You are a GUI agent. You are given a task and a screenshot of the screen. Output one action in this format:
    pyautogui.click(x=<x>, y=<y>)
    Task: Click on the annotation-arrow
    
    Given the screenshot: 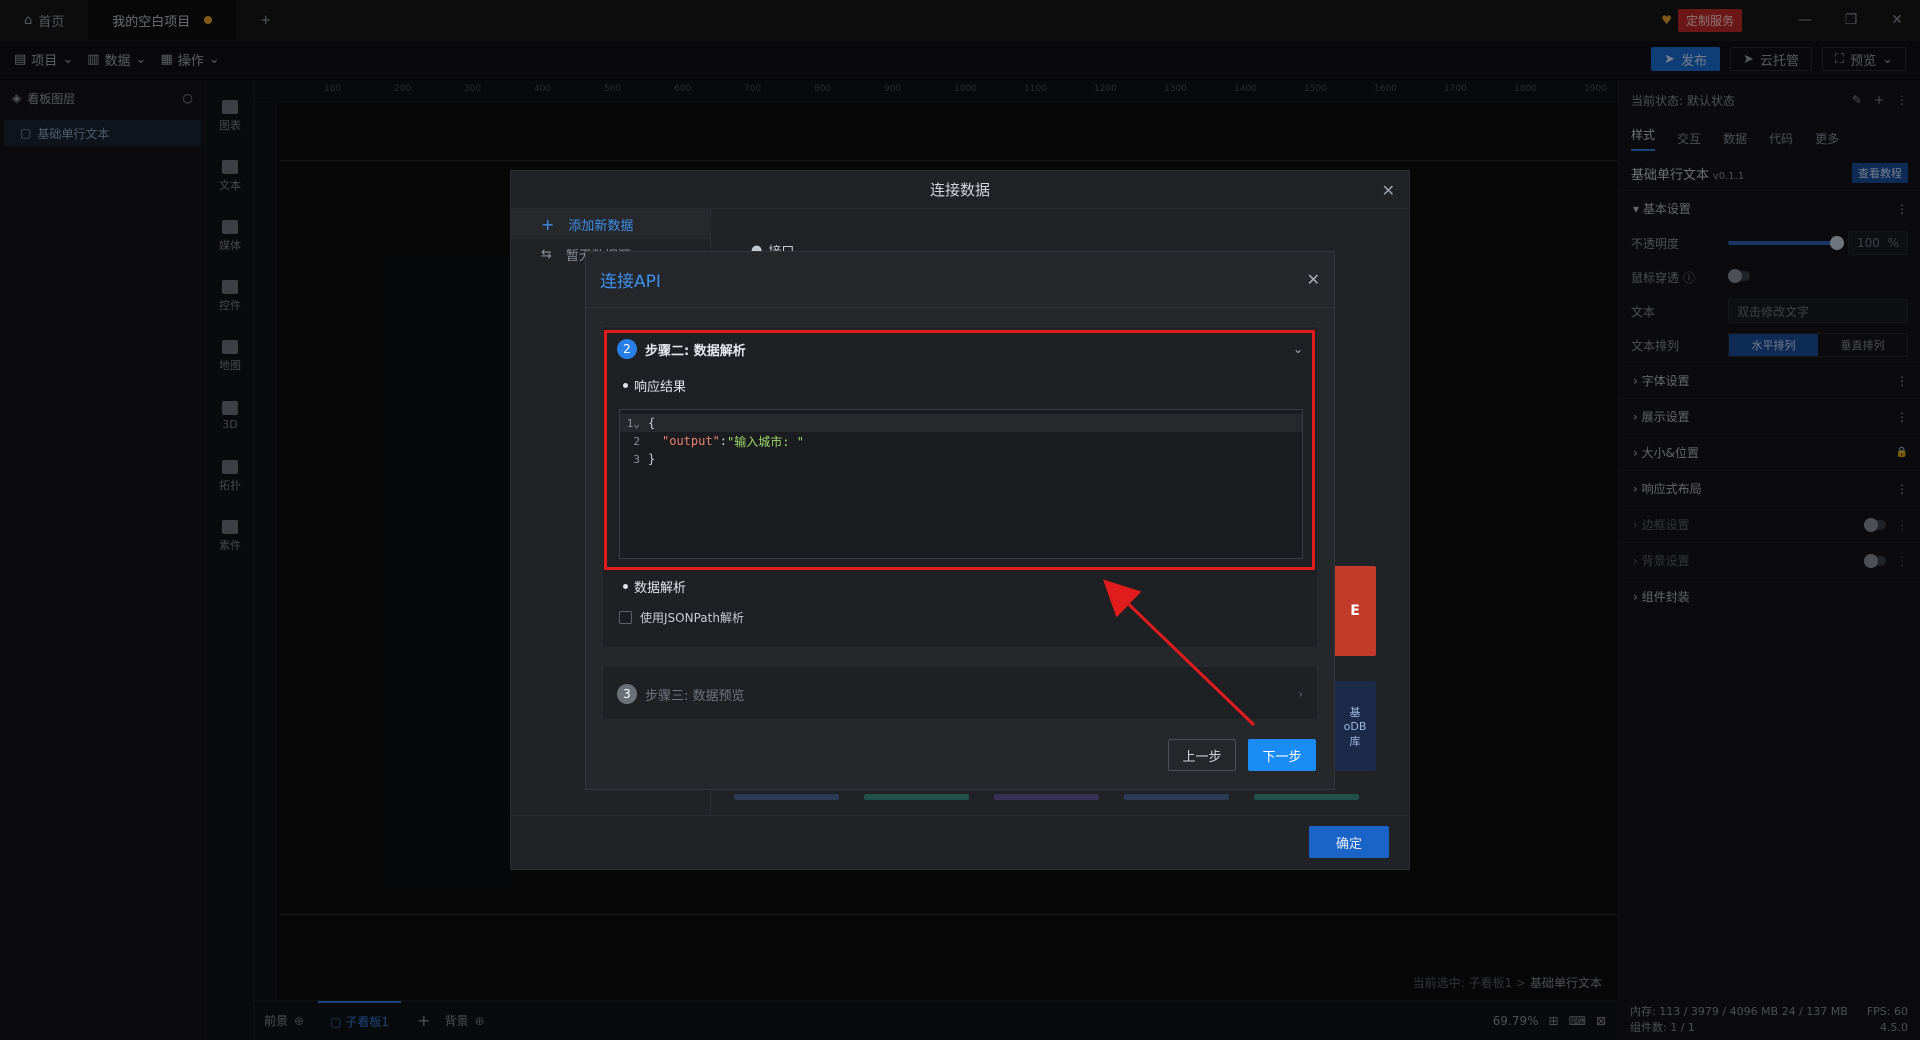 What is the action you would take?
    pyautogui.click(x=1179, y=653)
    